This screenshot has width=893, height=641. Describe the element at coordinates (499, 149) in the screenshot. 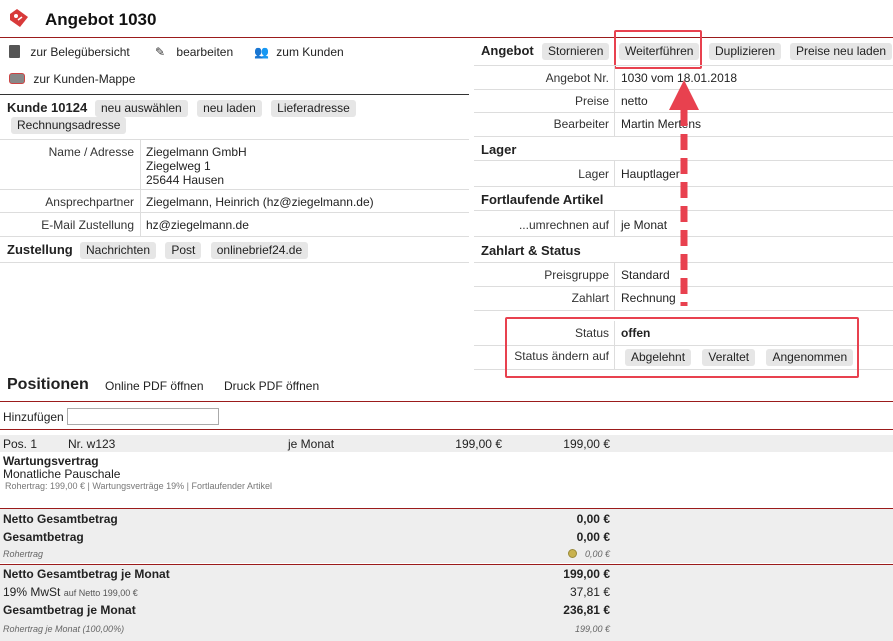

I see `stock-title: Lager` at that location.